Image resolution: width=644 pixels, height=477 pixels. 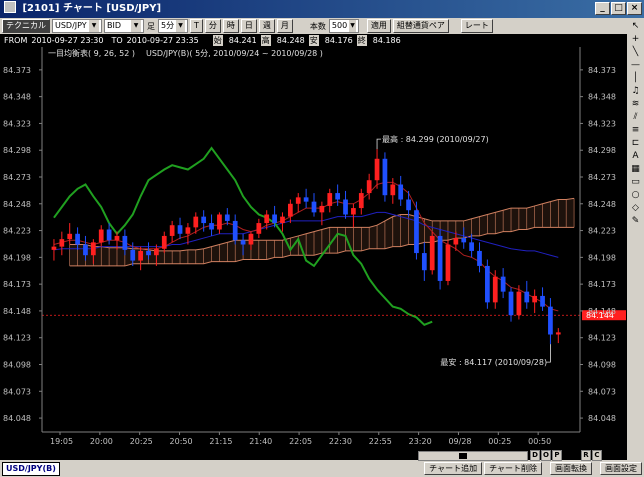 What do you see at coordinates (618, 8) in the screenshot?
I see `maximize-button: □` at bounding box center [618, 8].